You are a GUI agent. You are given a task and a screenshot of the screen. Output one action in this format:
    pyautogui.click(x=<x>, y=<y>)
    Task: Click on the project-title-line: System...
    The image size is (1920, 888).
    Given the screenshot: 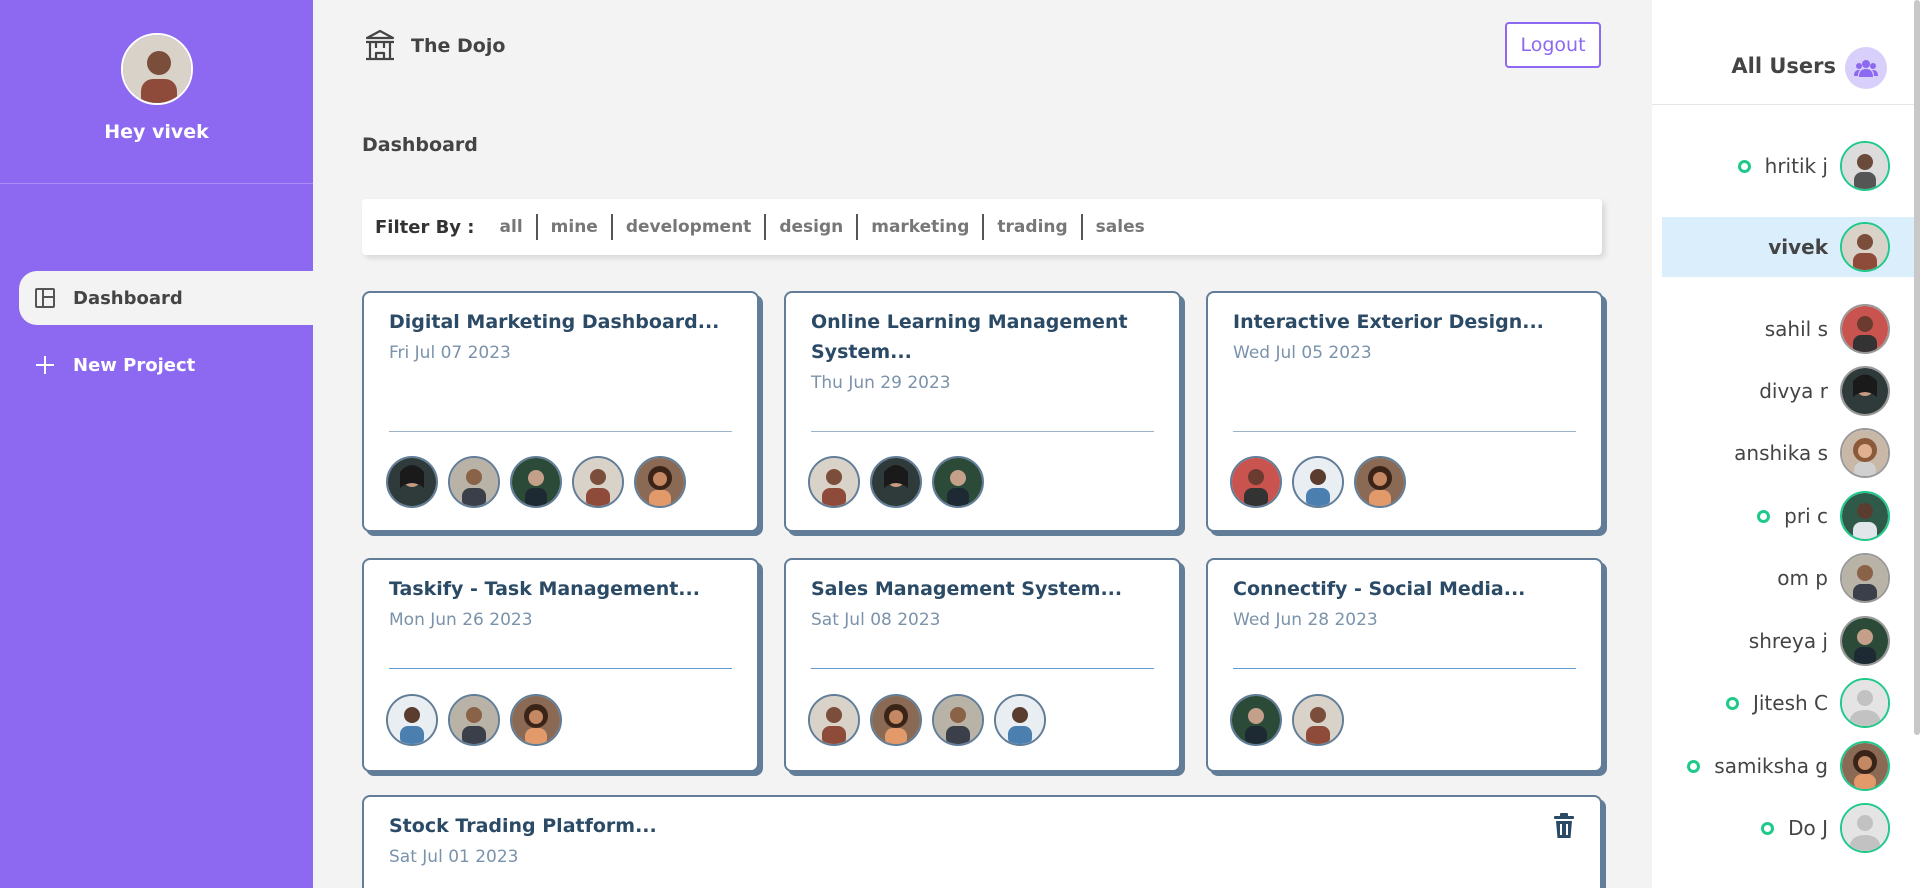 What is the action you would take?
    pyautogui.click(x=861, y=352)
    